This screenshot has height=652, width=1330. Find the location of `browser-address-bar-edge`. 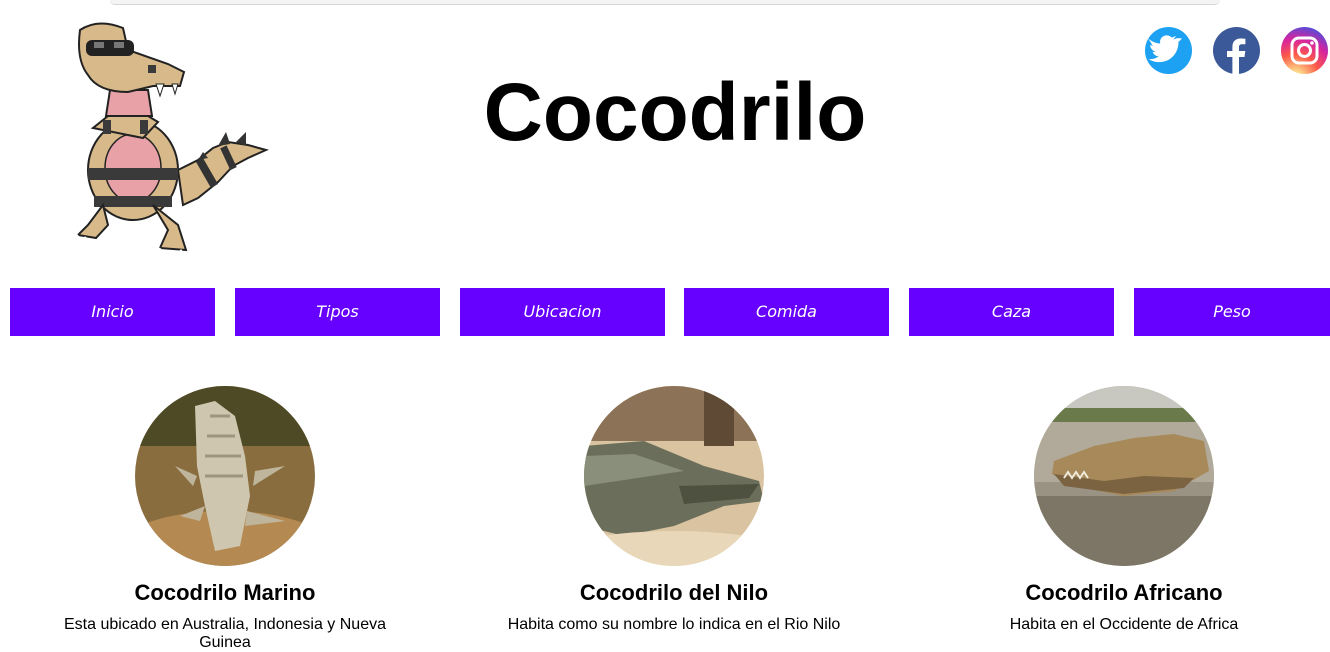

browser-address-bar-edge is located at coordinates (665, 2).